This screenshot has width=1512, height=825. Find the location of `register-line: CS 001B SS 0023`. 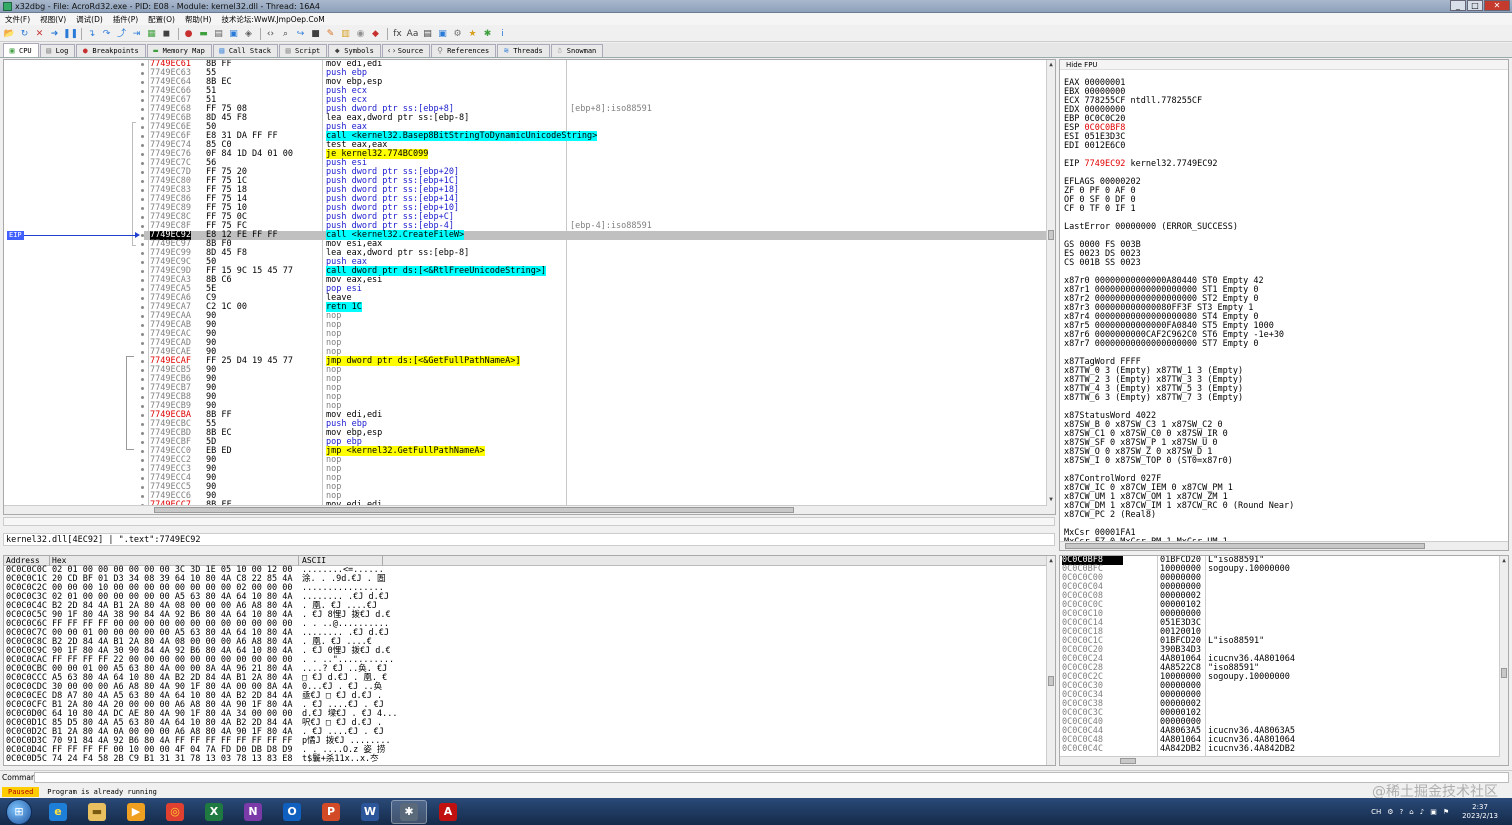

register-line: CS 001B SS 0023 is located at coordinates (1284, 263).